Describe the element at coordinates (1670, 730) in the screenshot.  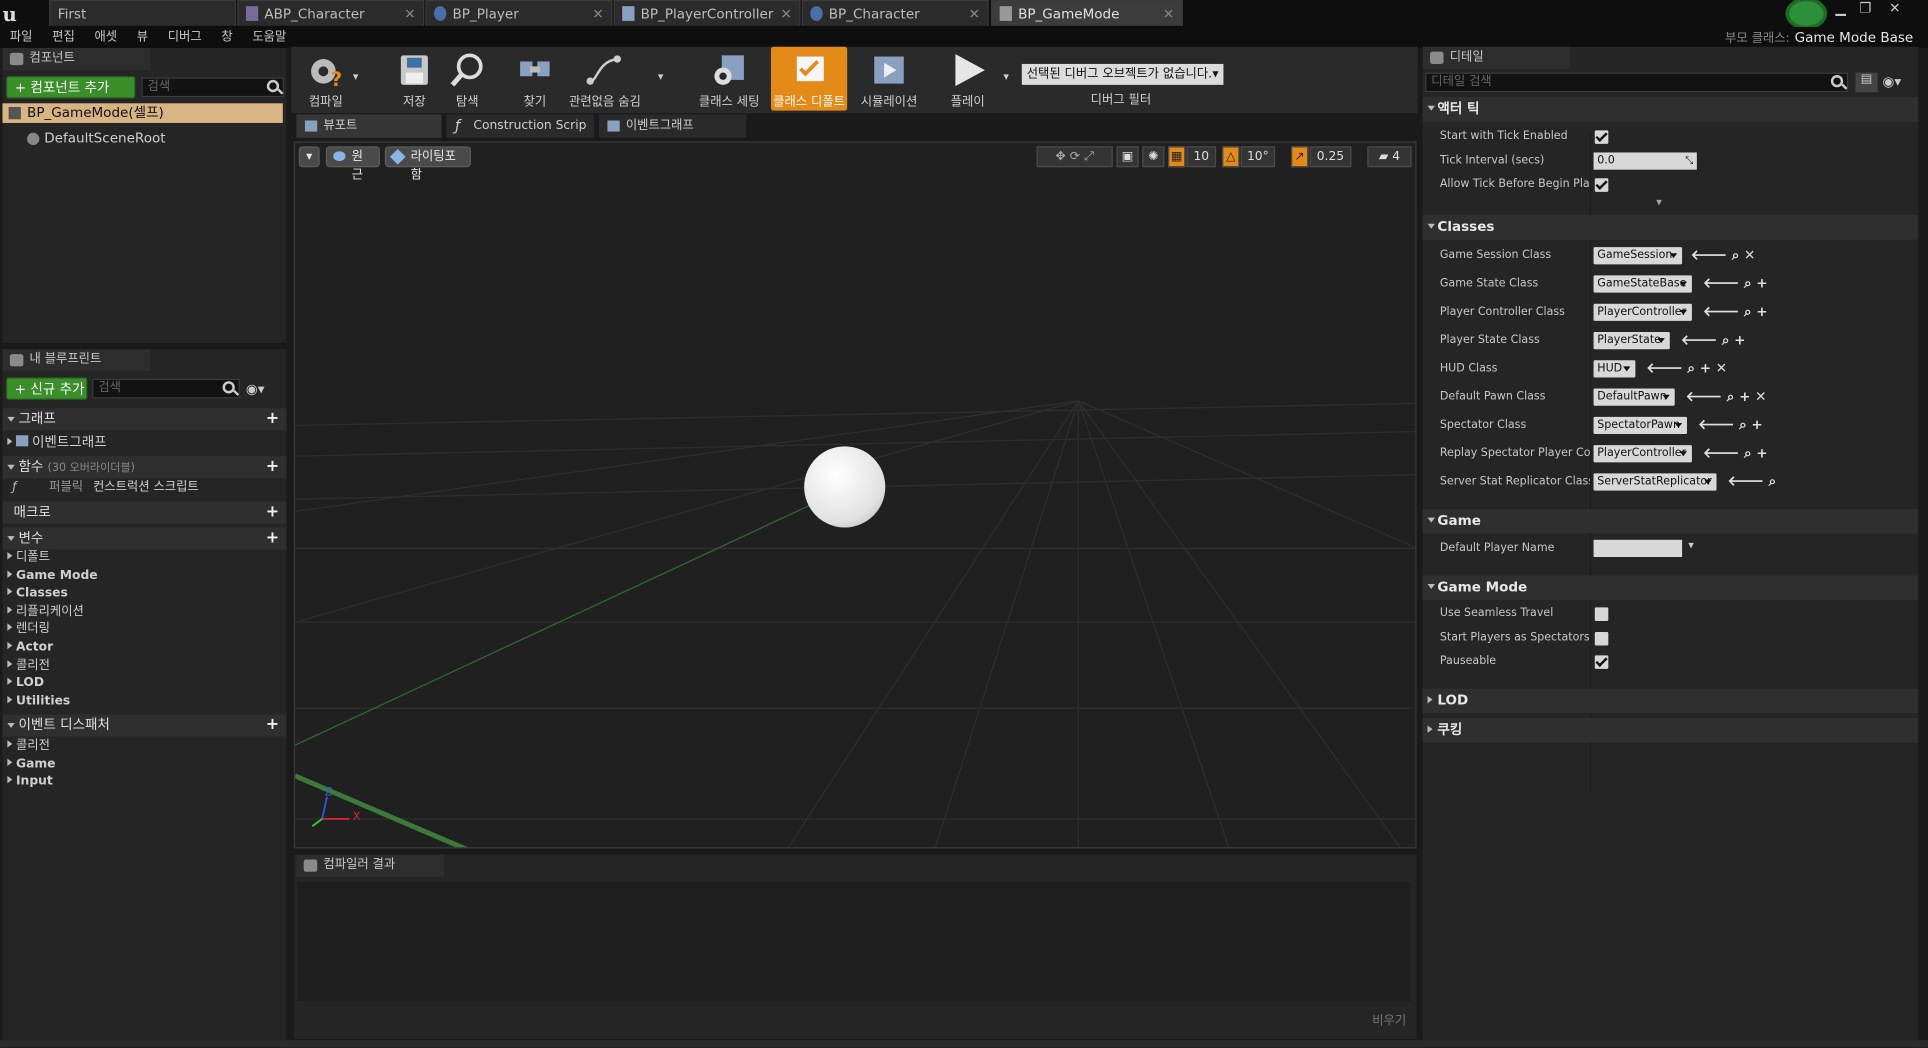
I see `section-cooking: 쿠킹` at that location.